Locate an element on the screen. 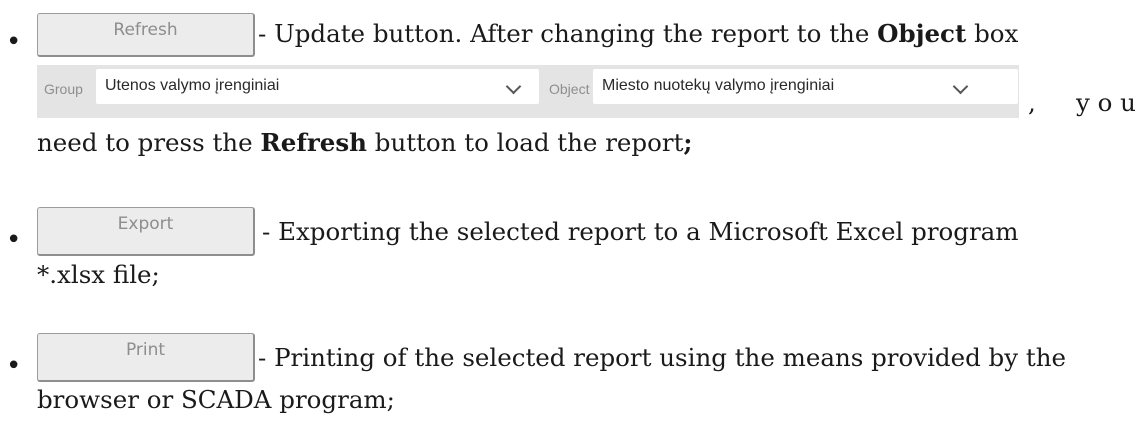 Image resolution: width=1145 pixels, height=432 pixels. you-text: y o u is located at coordinates (1106, 102).